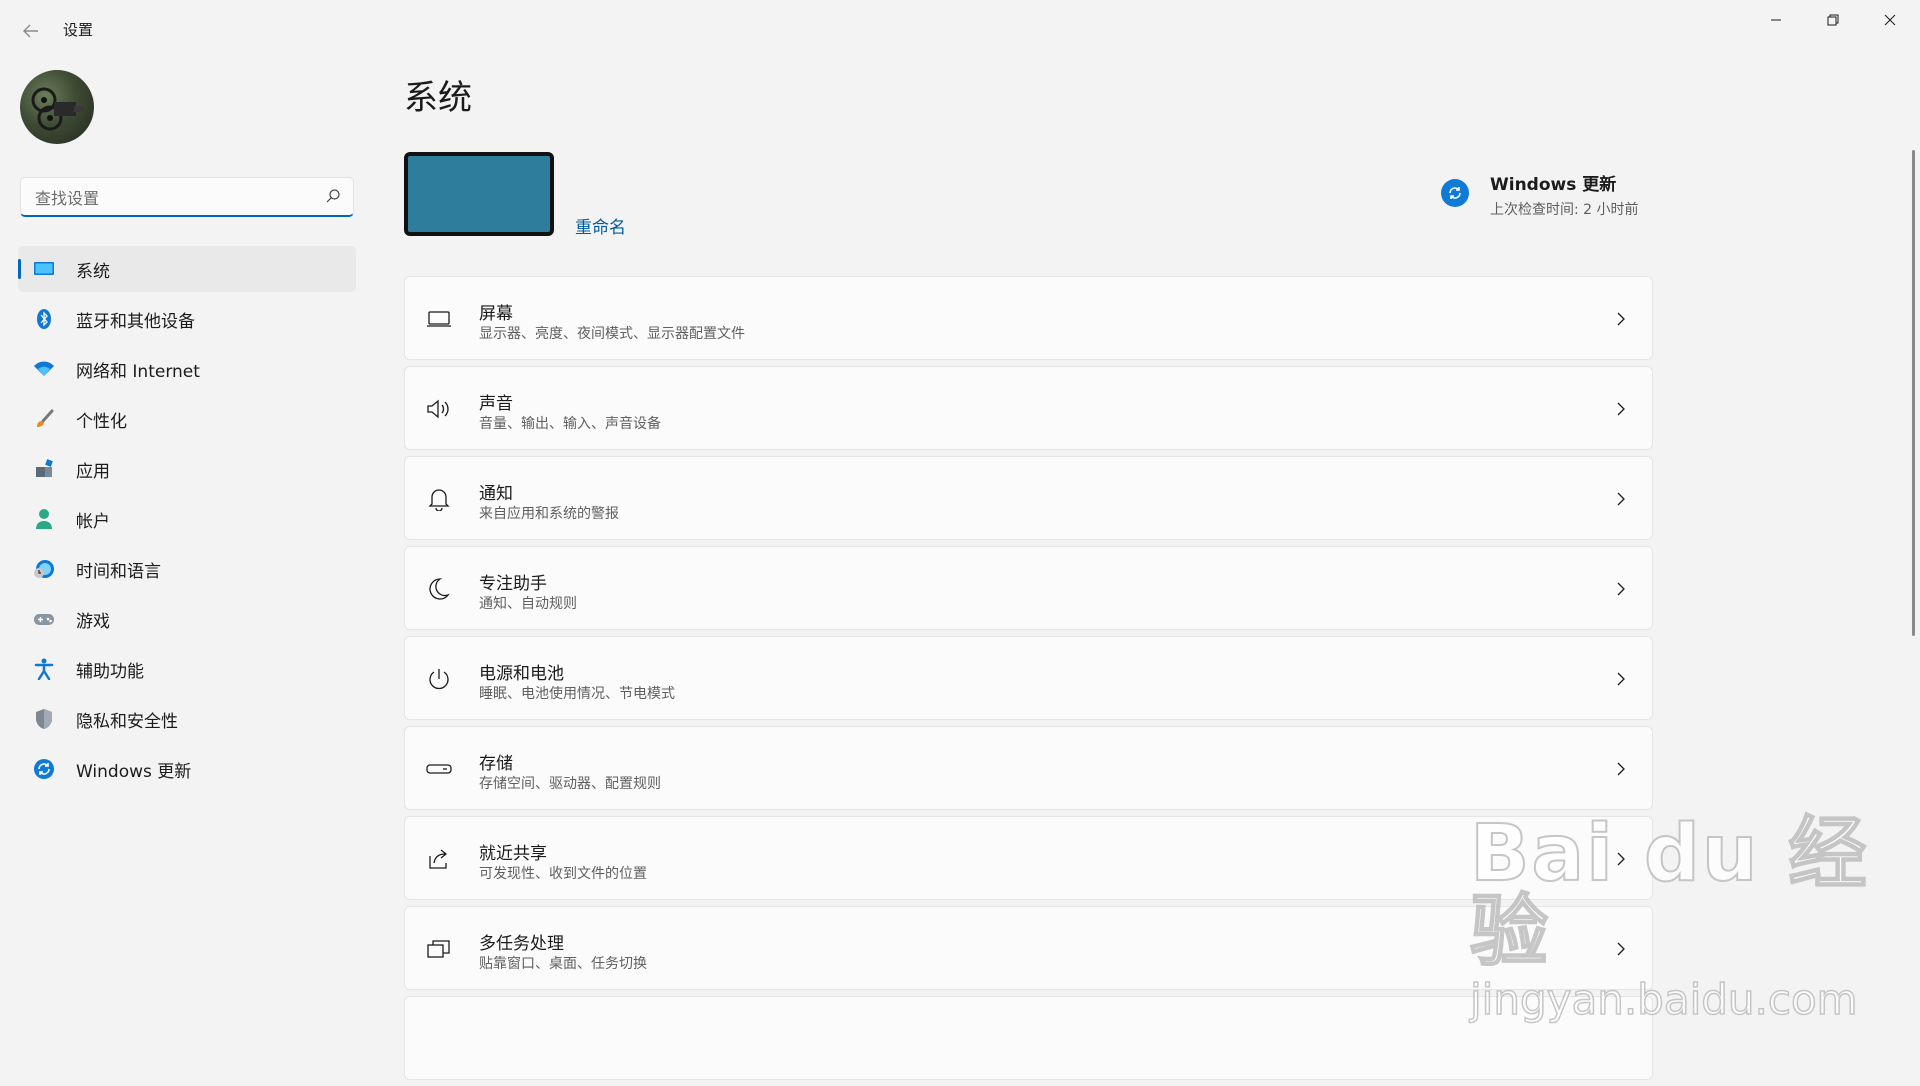  What do you see at coordinates (1028, 858) in the screenshot?
I see `settings-card-nearby-sharing: 就近共享 可发现性、收到文件的位置` at bounding box center [1028, 858].